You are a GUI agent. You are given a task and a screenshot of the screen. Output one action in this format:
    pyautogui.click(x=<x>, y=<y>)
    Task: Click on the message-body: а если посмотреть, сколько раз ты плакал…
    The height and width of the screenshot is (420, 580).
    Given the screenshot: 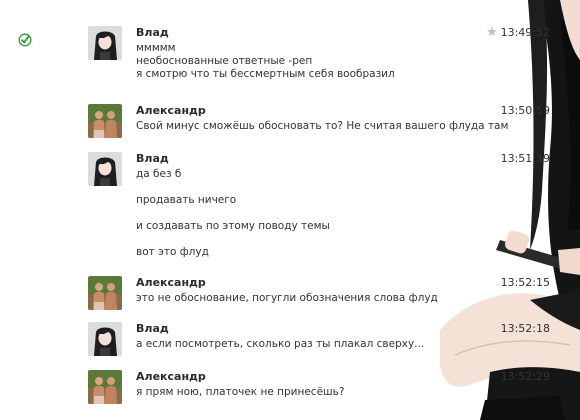 What is the action you would take?
    pyautogui.click(x=316, y=344)
    